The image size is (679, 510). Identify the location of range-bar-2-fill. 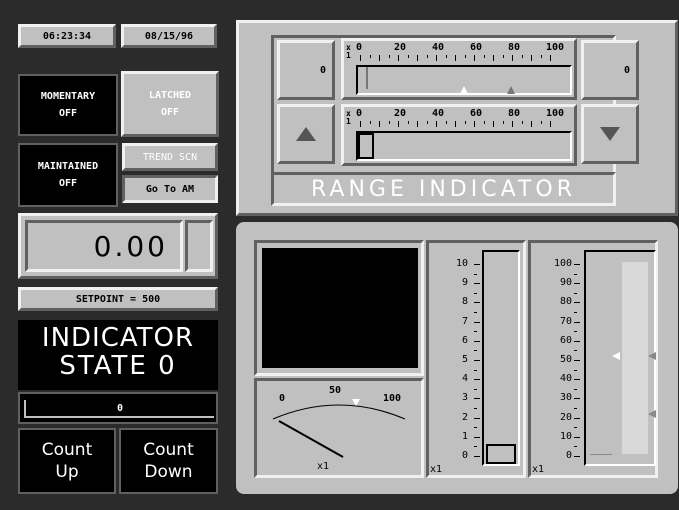
(366, 146).